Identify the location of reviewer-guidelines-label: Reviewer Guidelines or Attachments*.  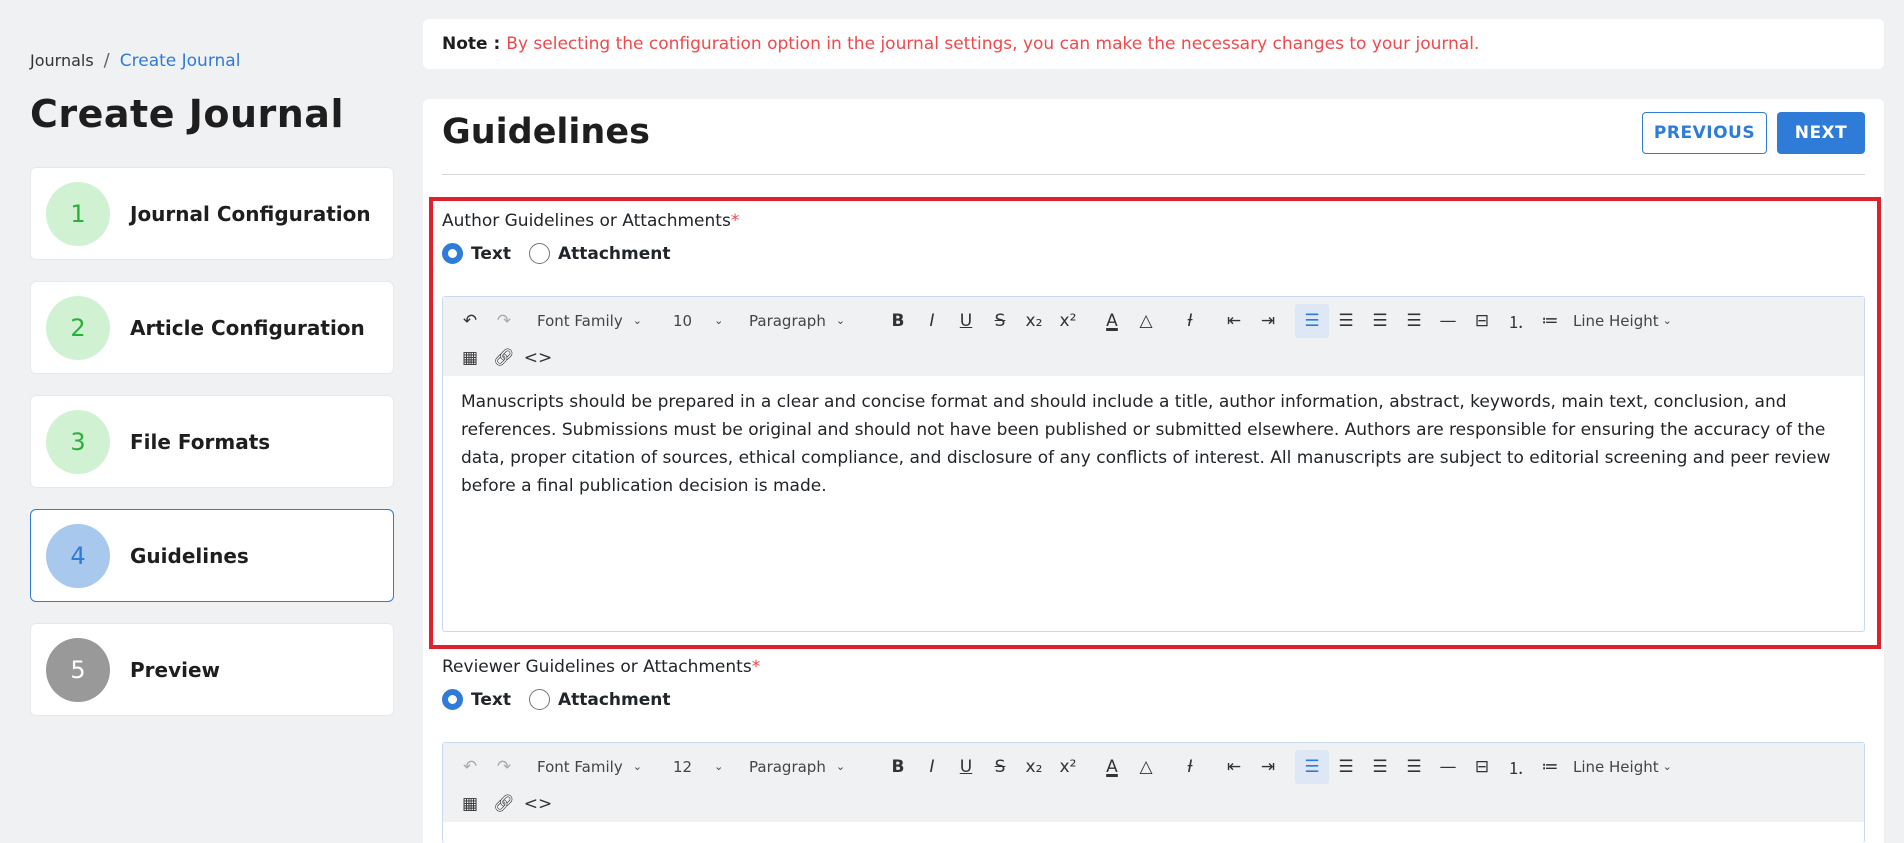
(1153, 667).